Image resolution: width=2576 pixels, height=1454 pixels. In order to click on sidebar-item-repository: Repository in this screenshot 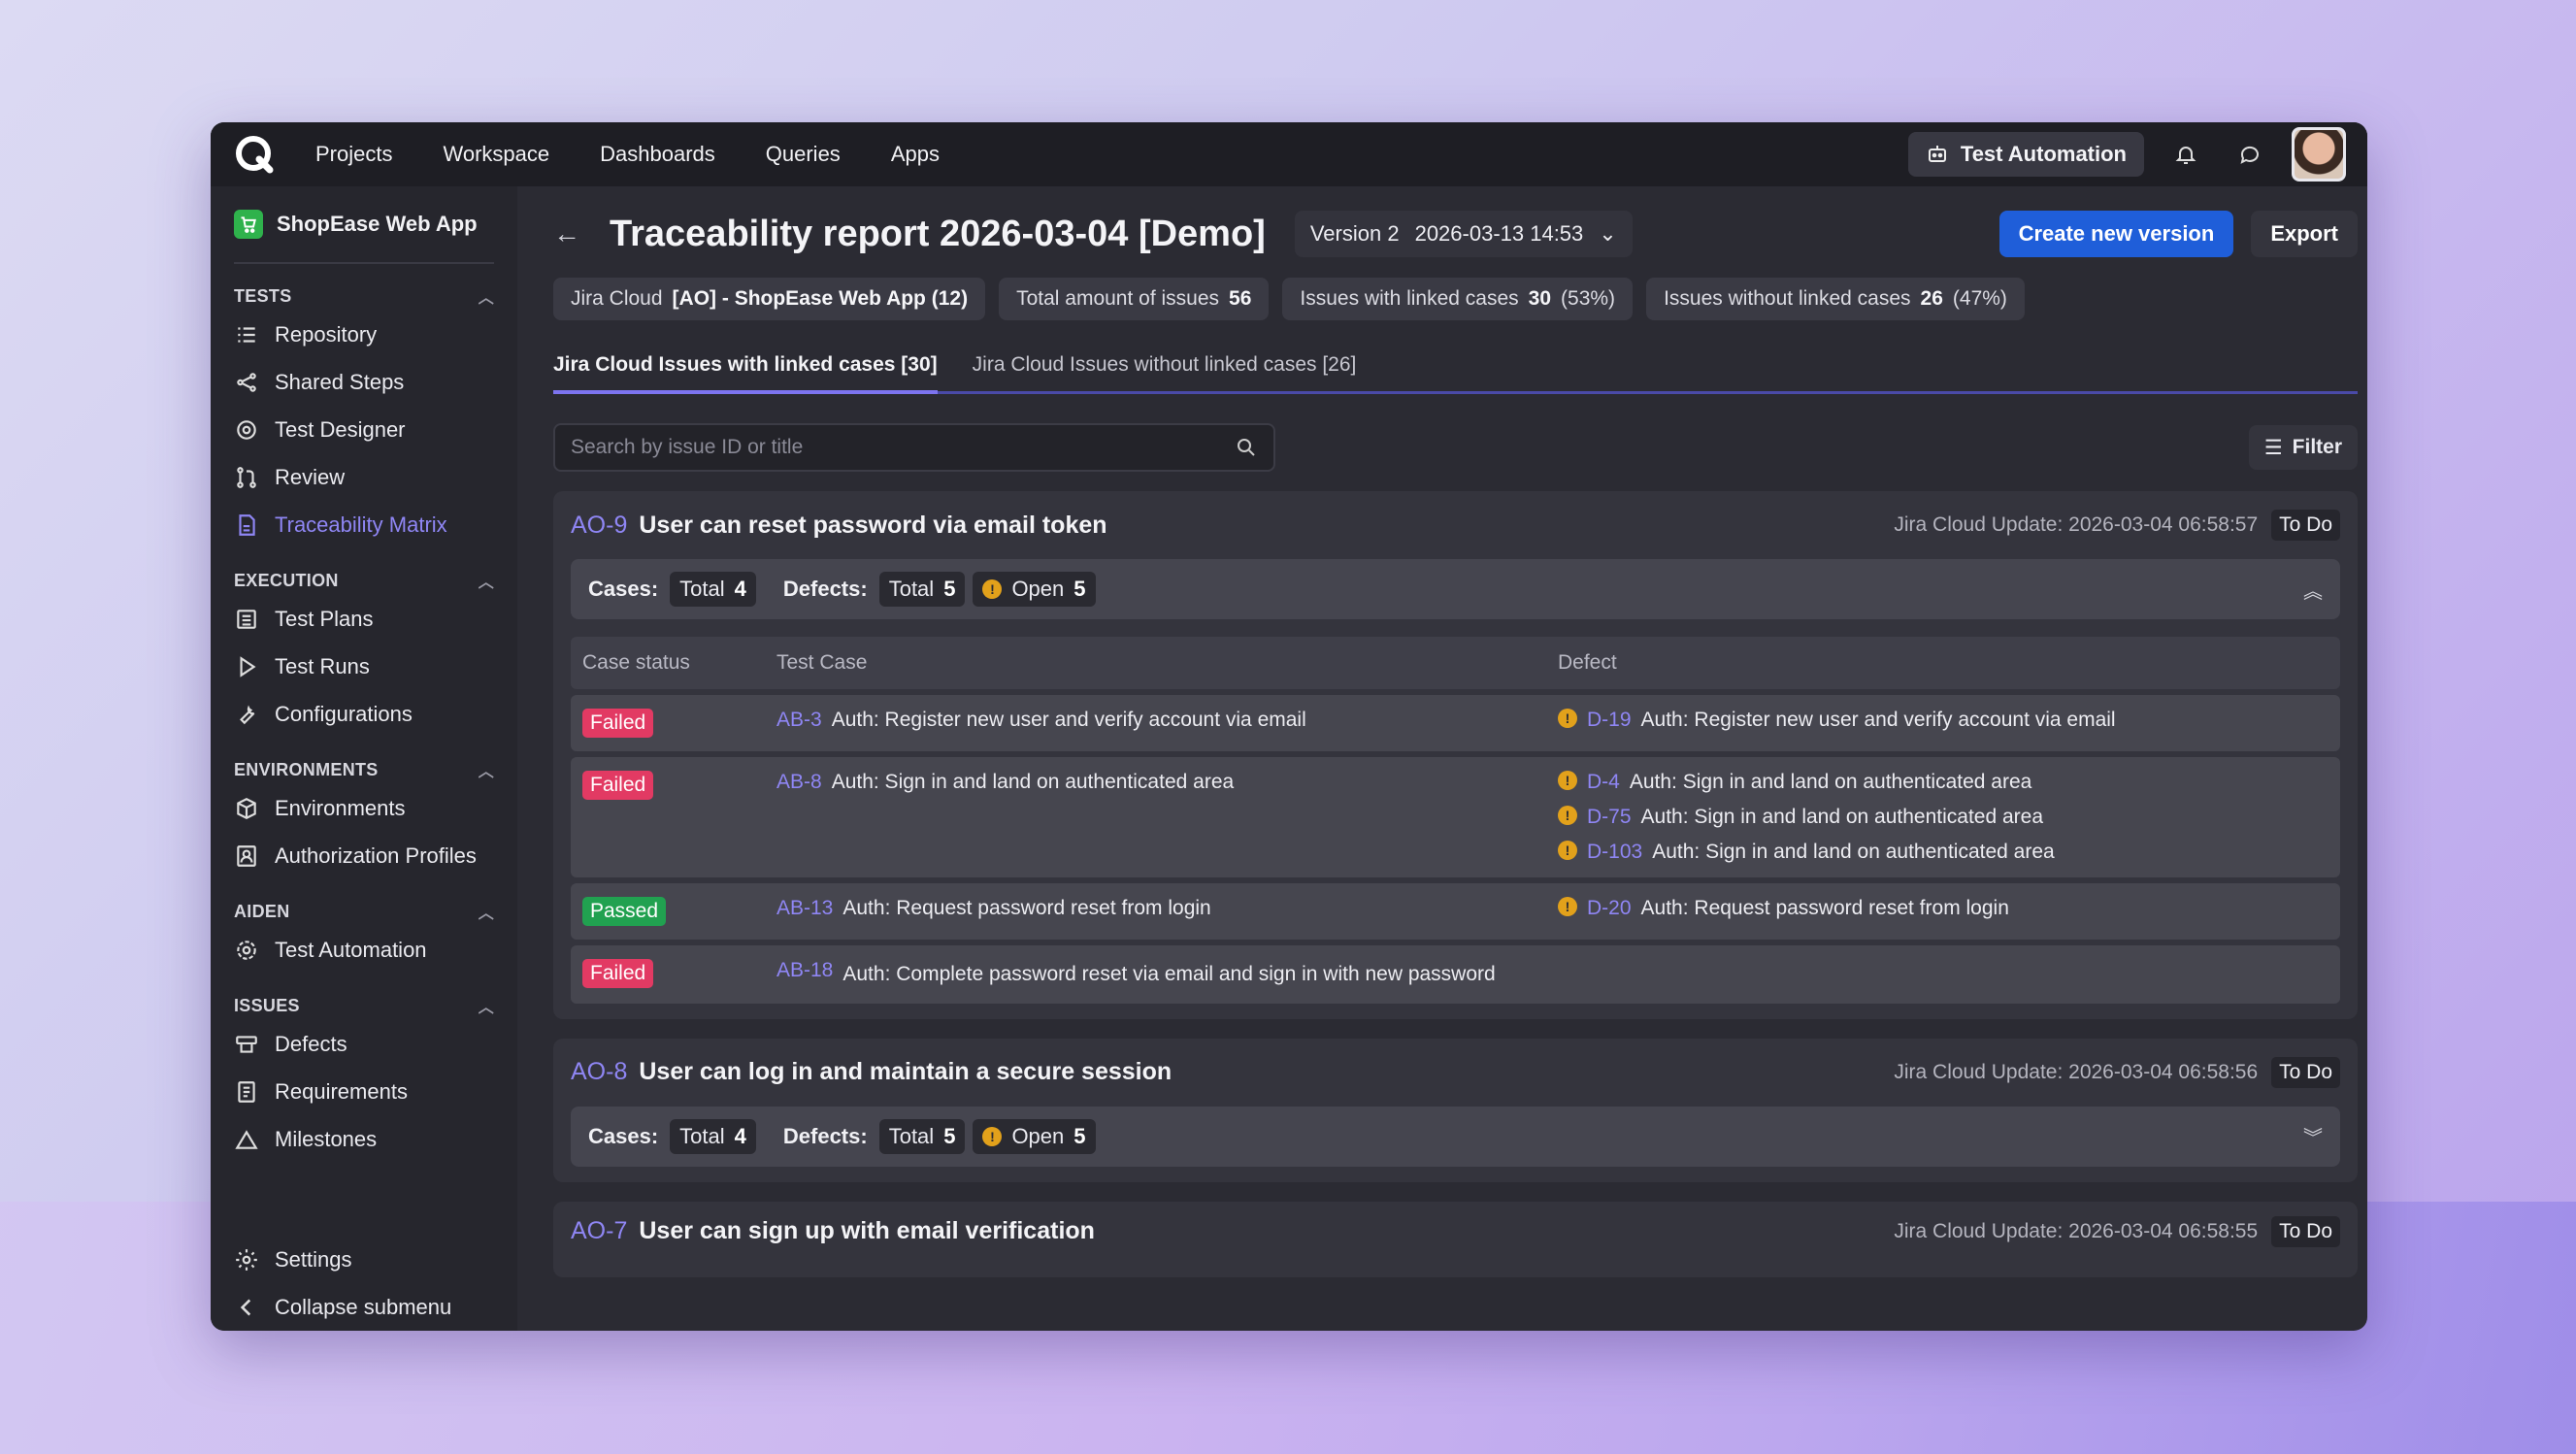, I will do `click(364, 334)`.